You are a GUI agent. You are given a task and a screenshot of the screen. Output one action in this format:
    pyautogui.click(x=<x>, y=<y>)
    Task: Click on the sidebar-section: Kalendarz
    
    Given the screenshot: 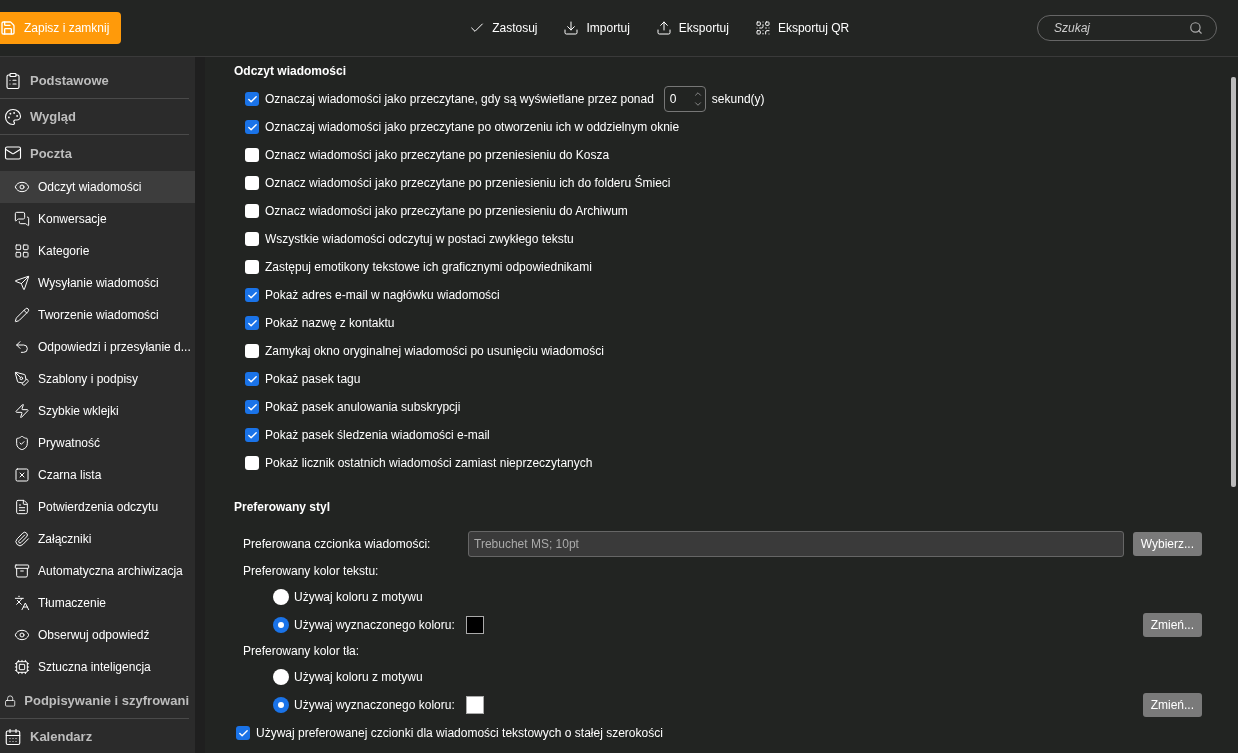 What is the action you would take?
    pyautogui.click(x=94, y=736)
    